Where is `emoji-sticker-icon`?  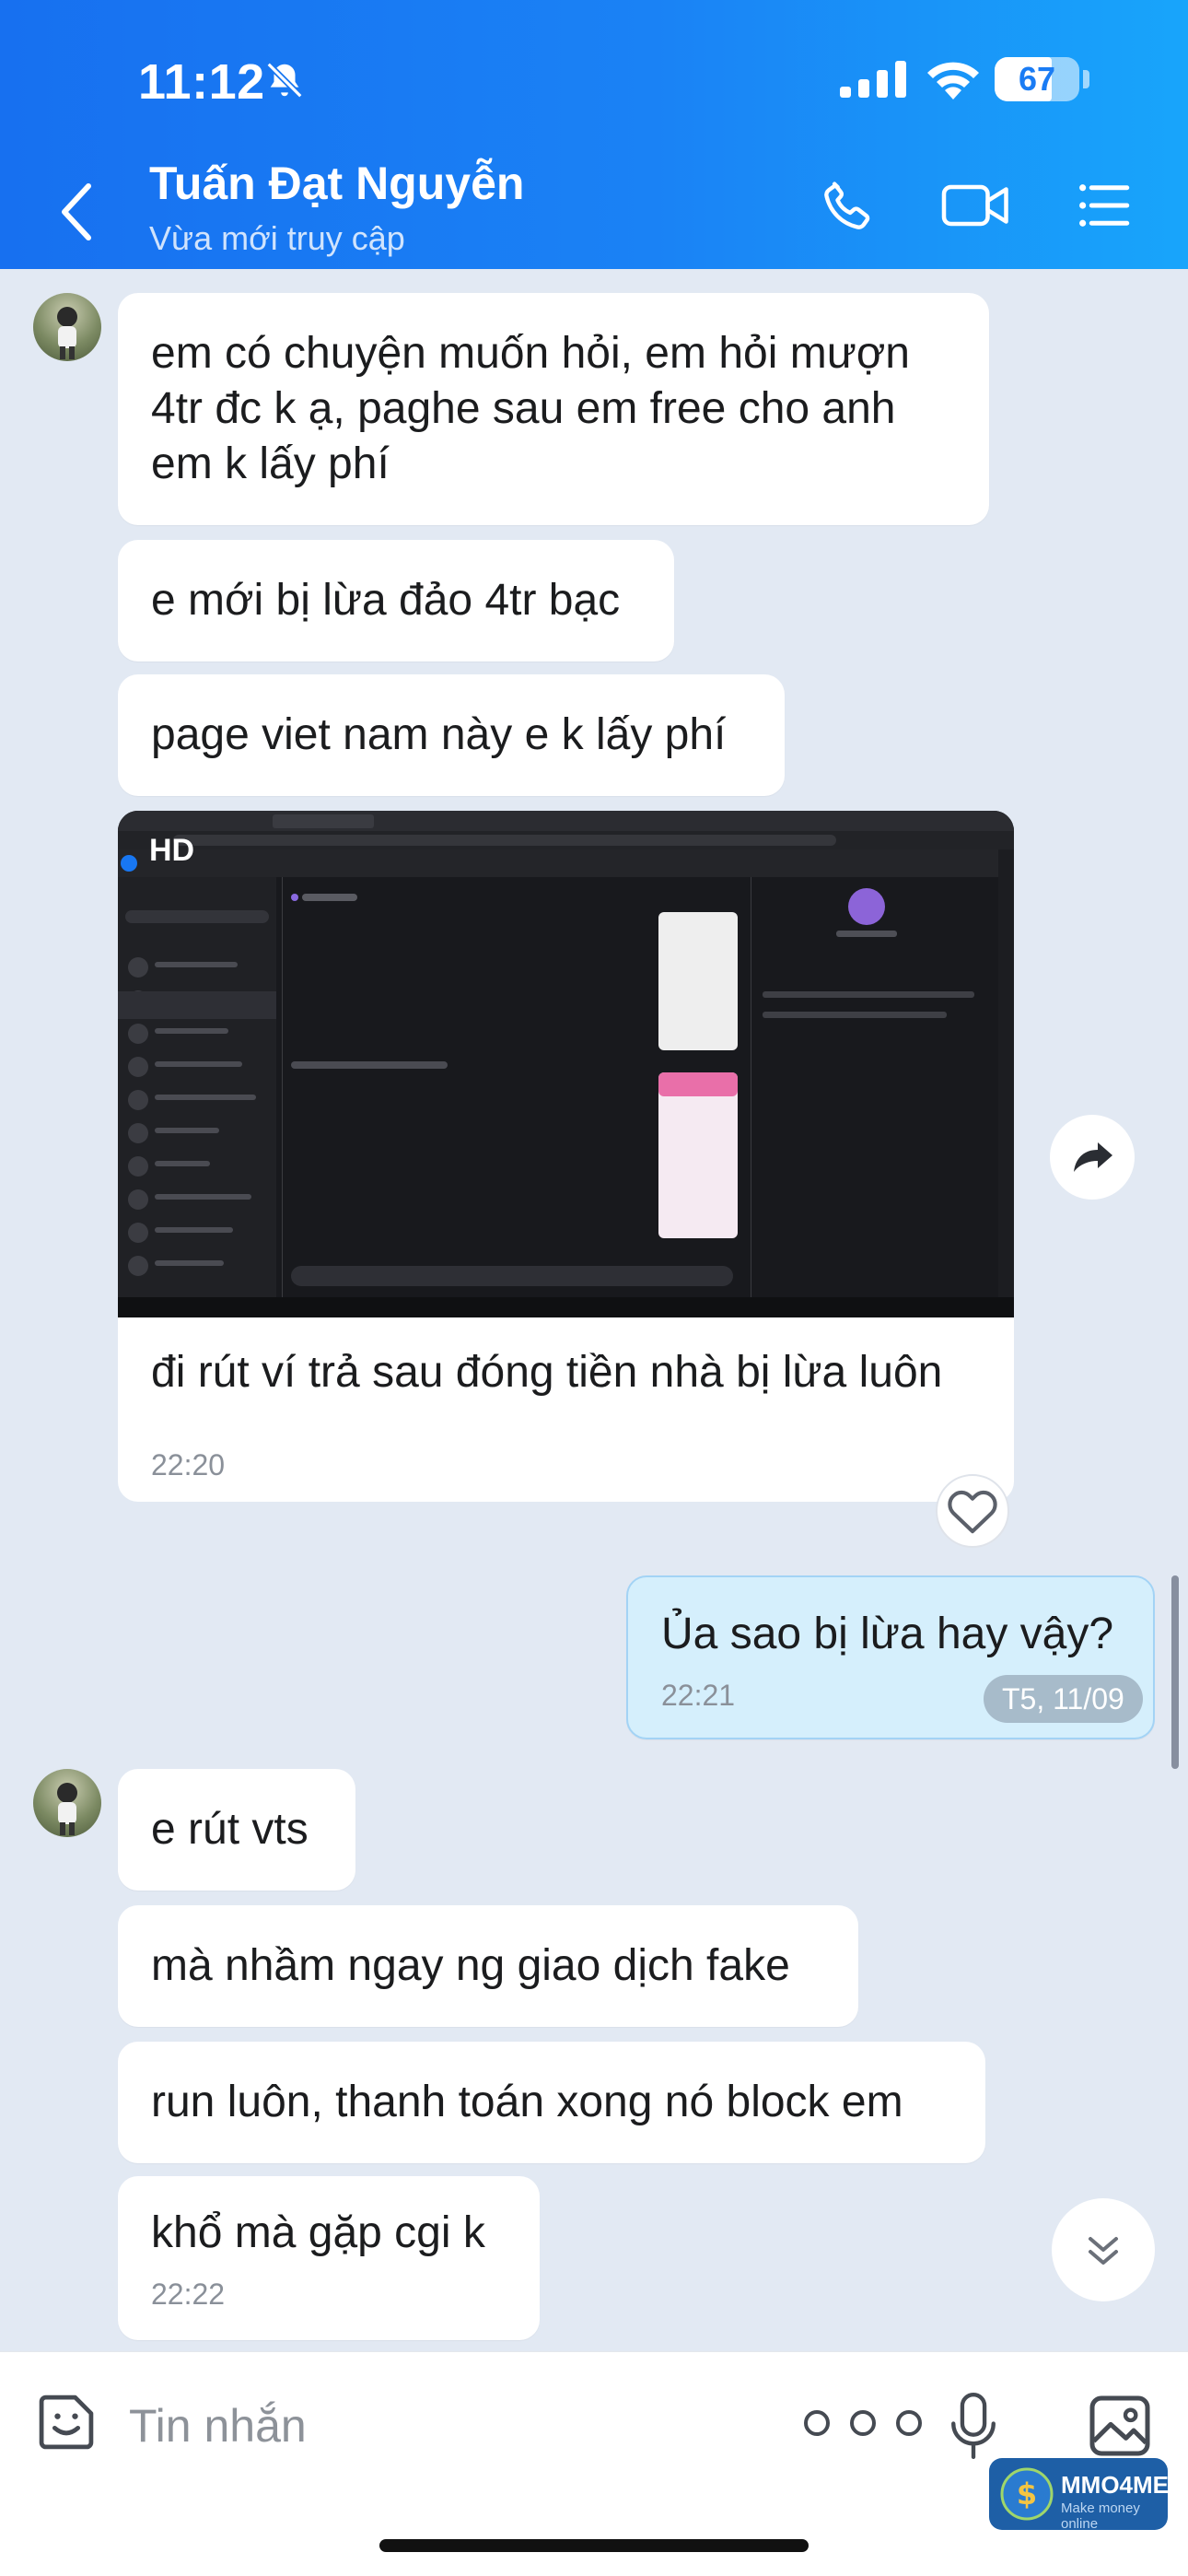 emoji-sticker-icon is located at coordinates (66, 2422).